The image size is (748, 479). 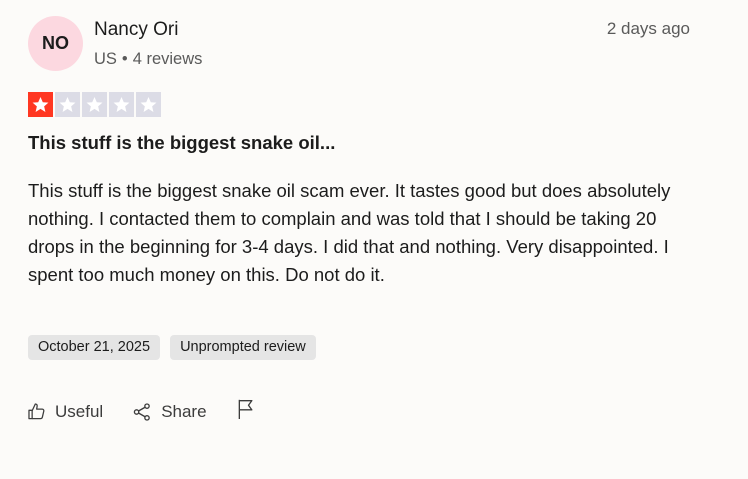 I want to click on reviewer-review-count: 4 reviews, so click(x=167, y=59).